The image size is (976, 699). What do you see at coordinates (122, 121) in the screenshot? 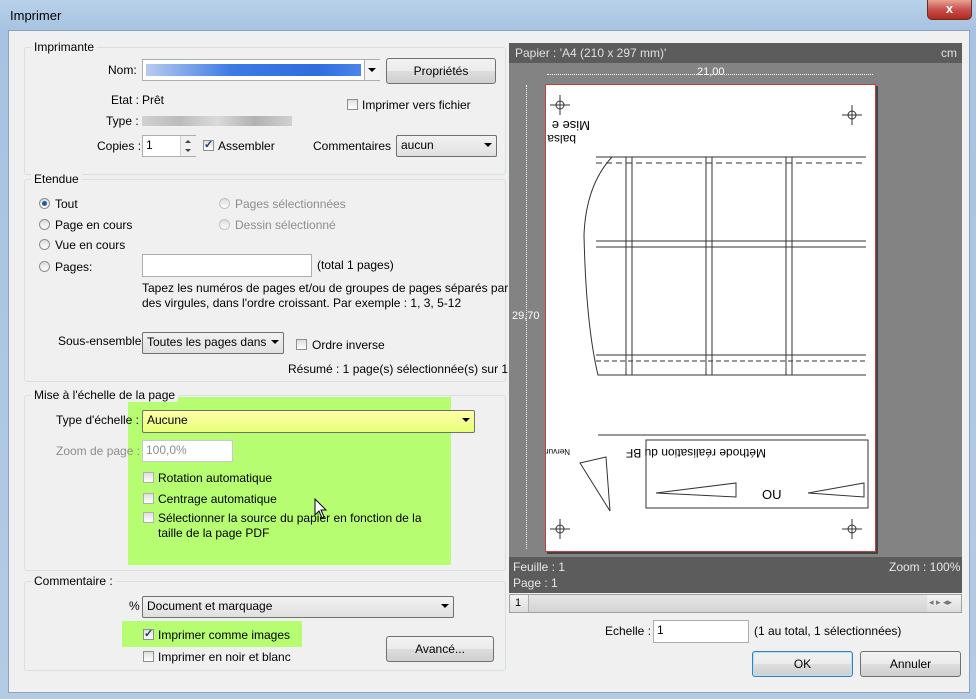
I see `type-label: Type :` at bounding box center [122, 121].